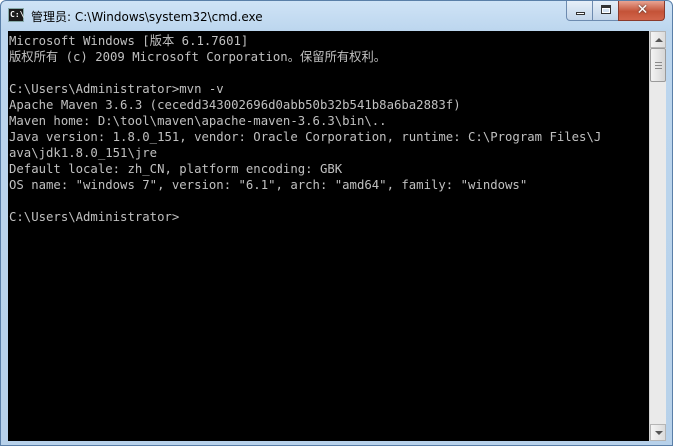  Describe the element at coordinates (336, 16) in the screenshot. I see `title-bar: C:\ 管理员: C:\Windows\system32\cmd.exe ✕` at that location.